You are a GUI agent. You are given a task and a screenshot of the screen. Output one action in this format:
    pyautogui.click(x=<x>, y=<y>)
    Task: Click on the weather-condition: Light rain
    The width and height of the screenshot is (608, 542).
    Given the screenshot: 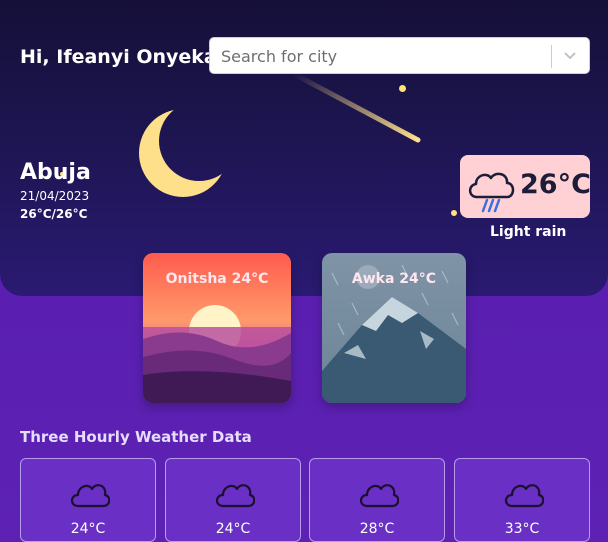 What is the action you would take?
    pyautogui.click(x=528, y=232)
    